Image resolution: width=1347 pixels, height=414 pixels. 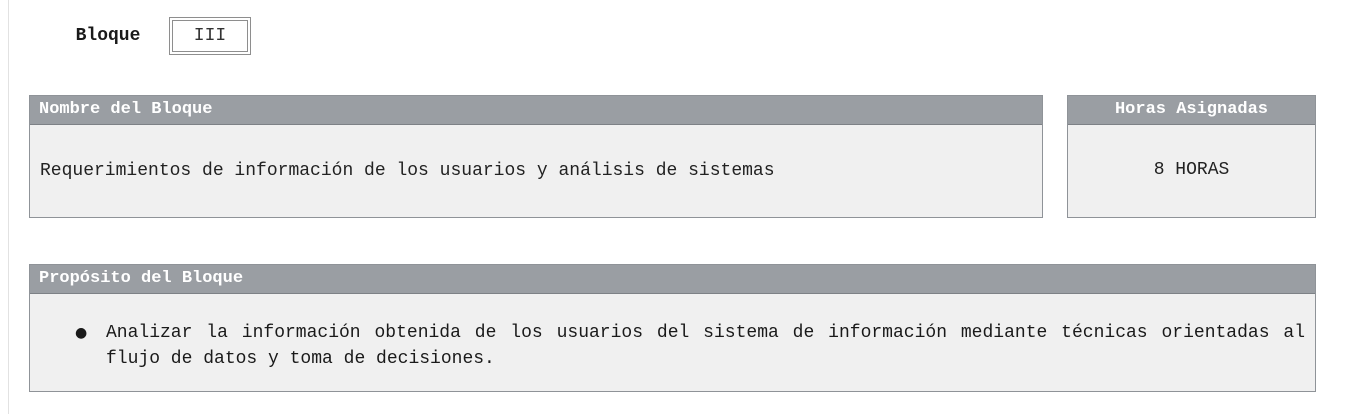 I want to click on bloque-number-field: III, so click(x=210, y=36).